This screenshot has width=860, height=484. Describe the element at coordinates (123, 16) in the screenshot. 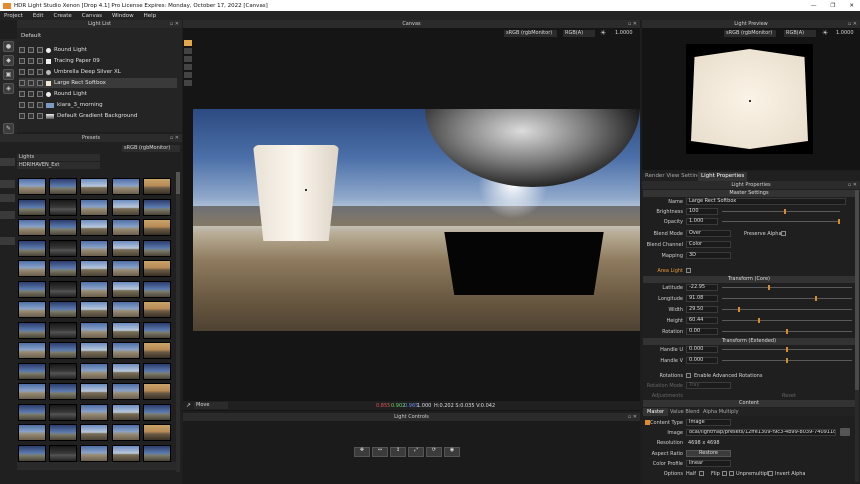

I see `menu-window: Window` at that location.